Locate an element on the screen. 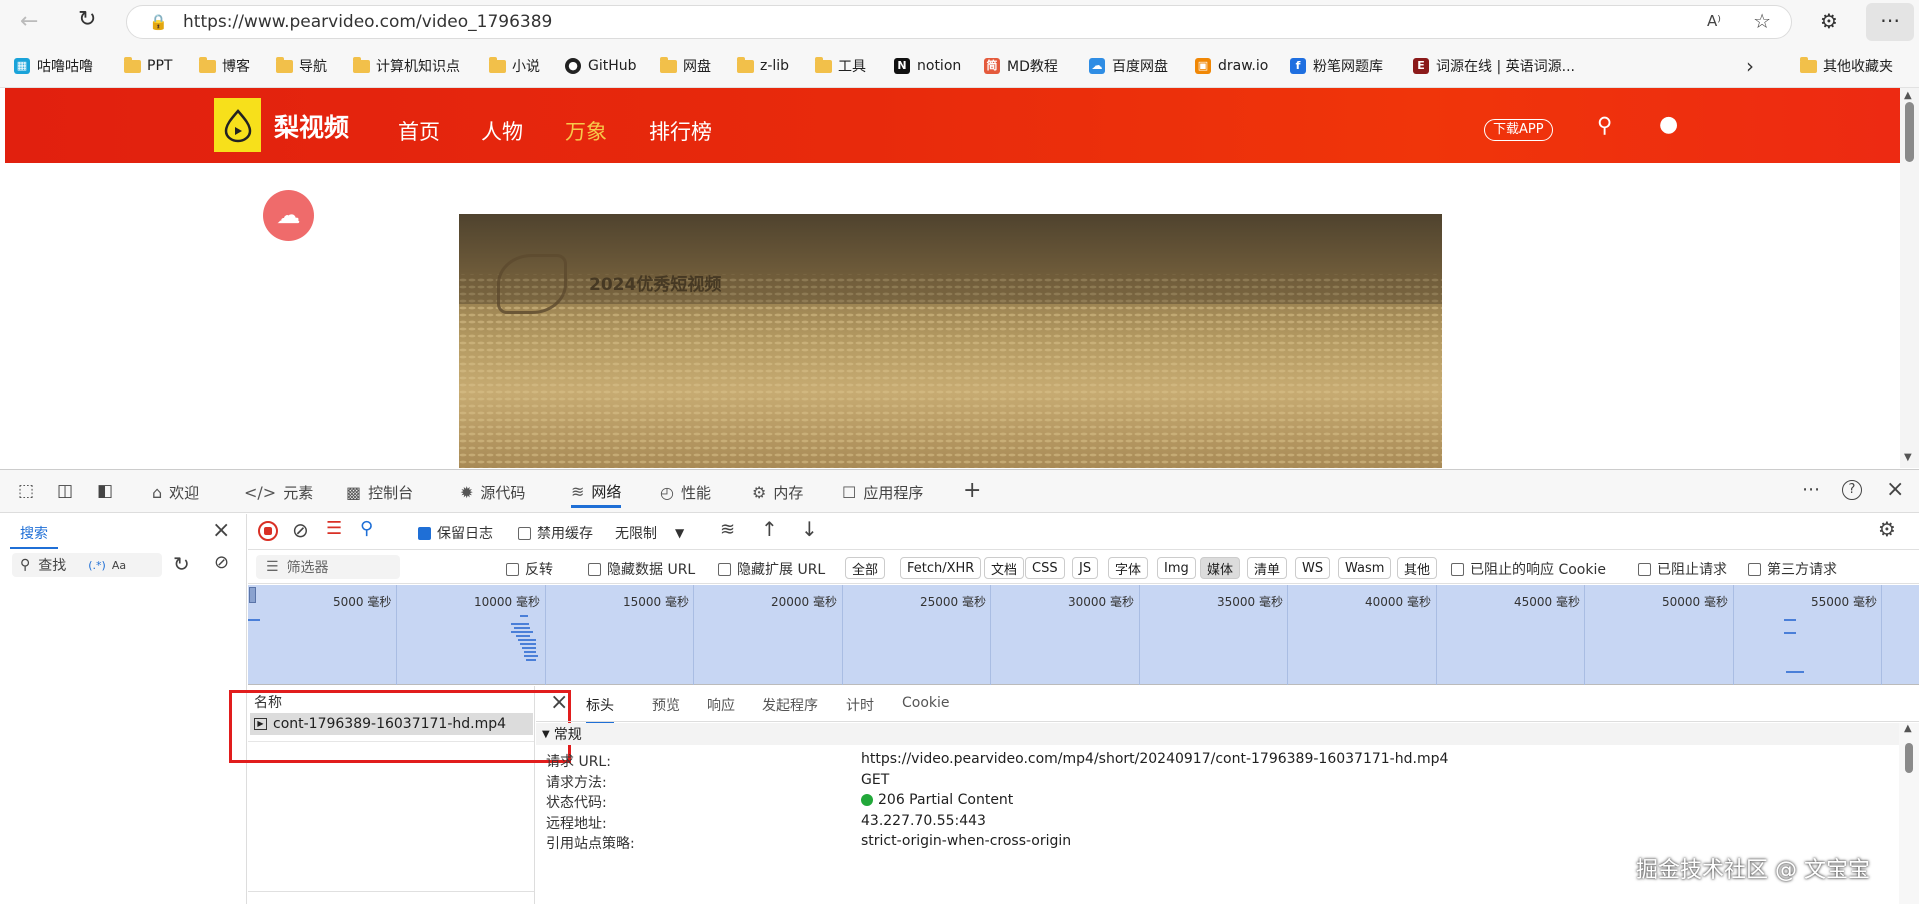 This screenshot has height=904, width=1919. close-search-icon: × is located at coordinates (221, 530).